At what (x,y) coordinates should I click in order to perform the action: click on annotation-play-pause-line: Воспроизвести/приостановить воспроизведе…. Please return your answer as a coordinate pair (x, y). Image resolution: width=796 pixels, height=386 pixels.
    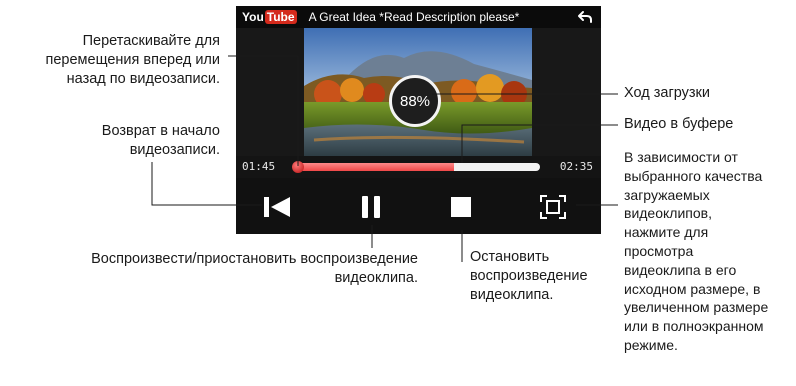
    Looking at the image, I should click on (254, 259).